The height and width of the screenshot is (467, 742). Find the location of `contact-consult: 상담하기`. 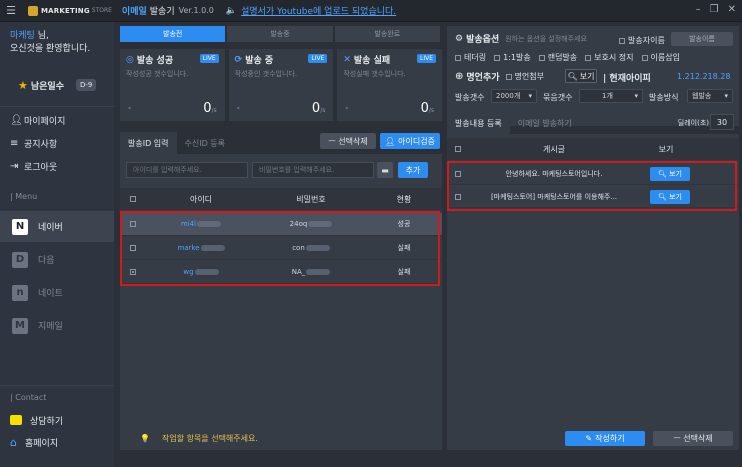

contact-consult: 상담하기 is located at coordinates (36, 420).